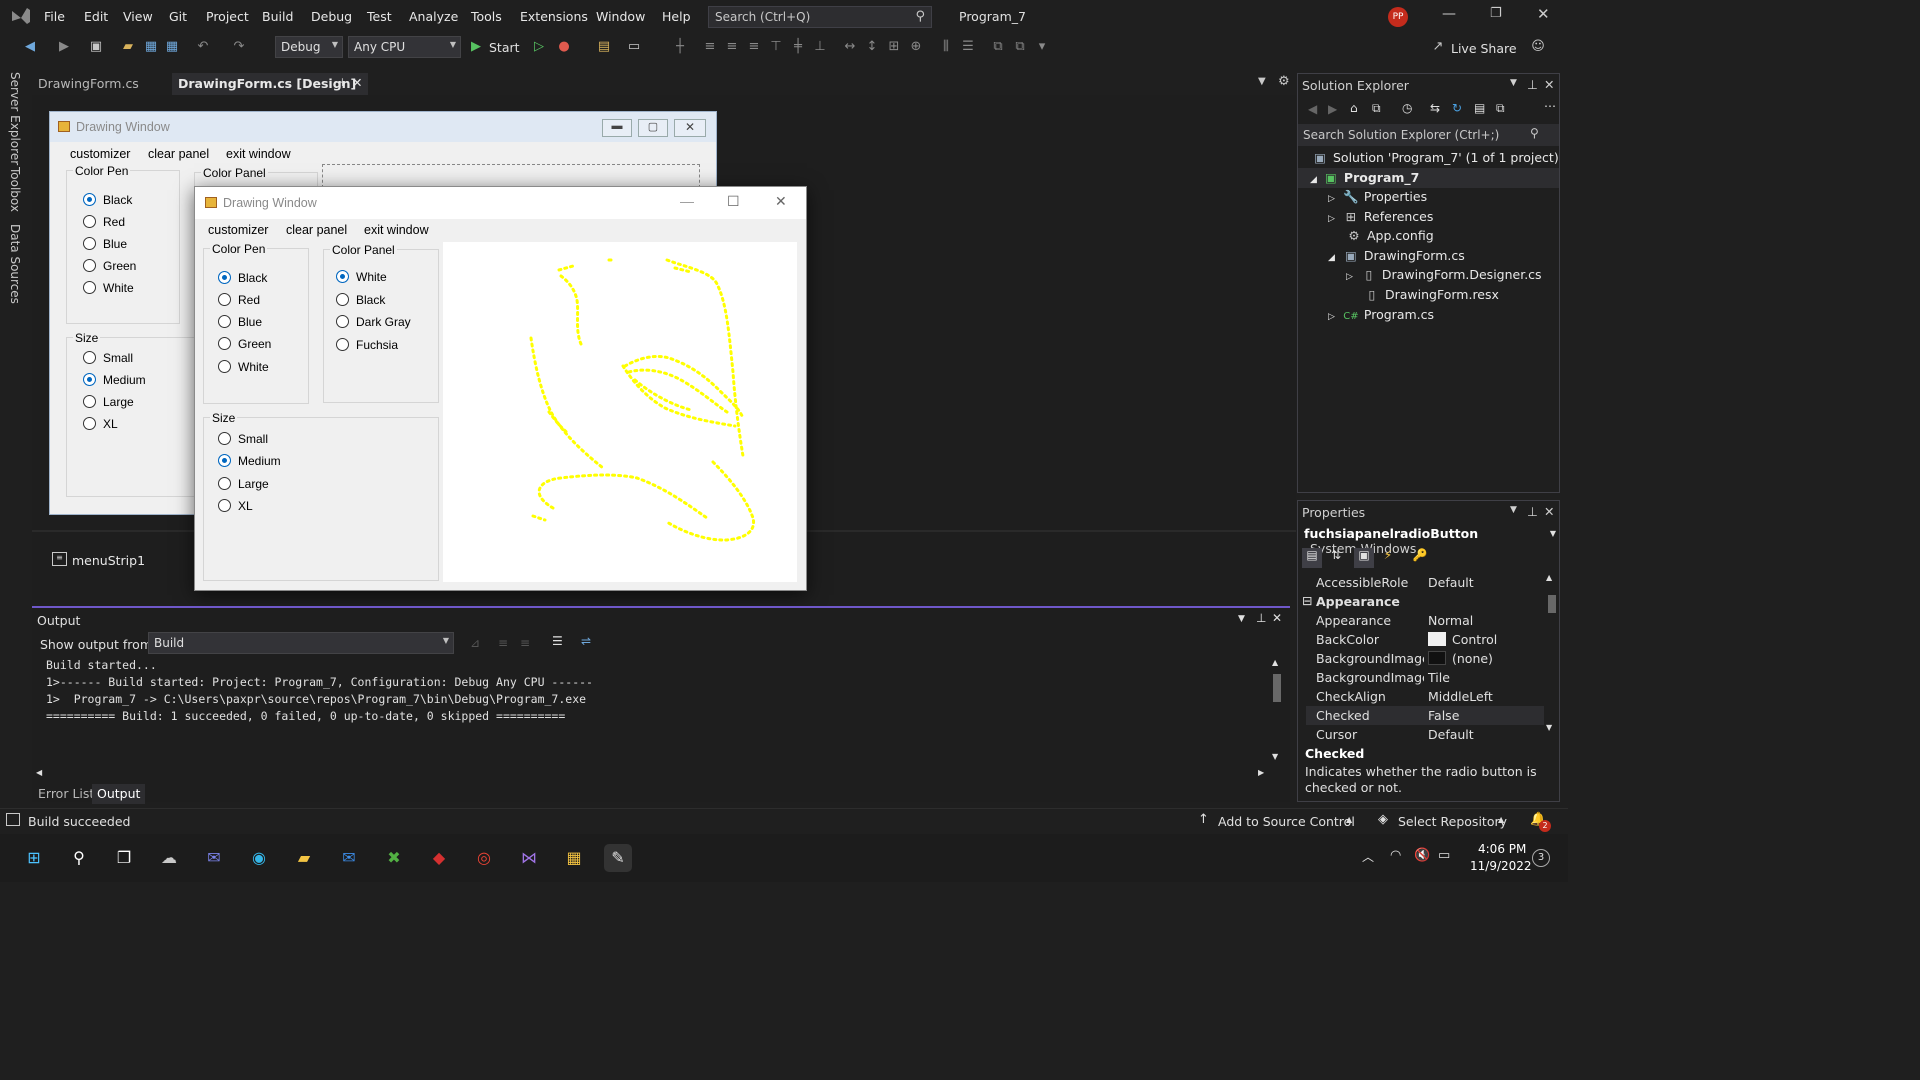  What do you see at coordinates (331, 16) in the screenshot?
I see `menu-debug: Debug` at bounding box center [331, 16].